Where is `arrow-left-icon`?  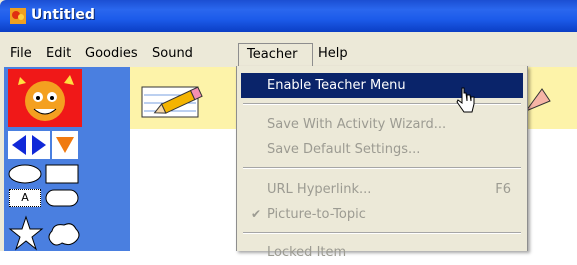
arrow-left-icon is located at coordinates (19, 145).